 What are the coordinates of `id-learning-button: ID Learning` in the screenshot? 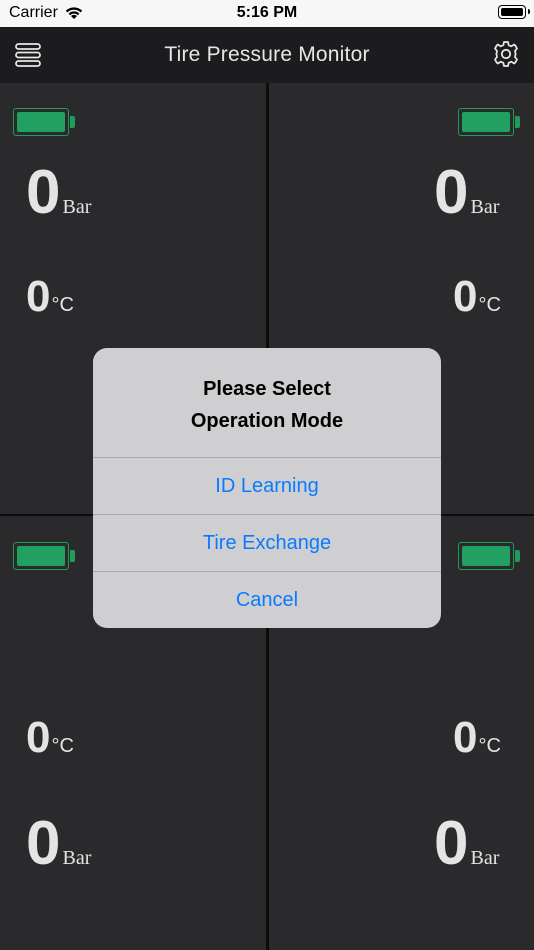 It's located at (267, 485).